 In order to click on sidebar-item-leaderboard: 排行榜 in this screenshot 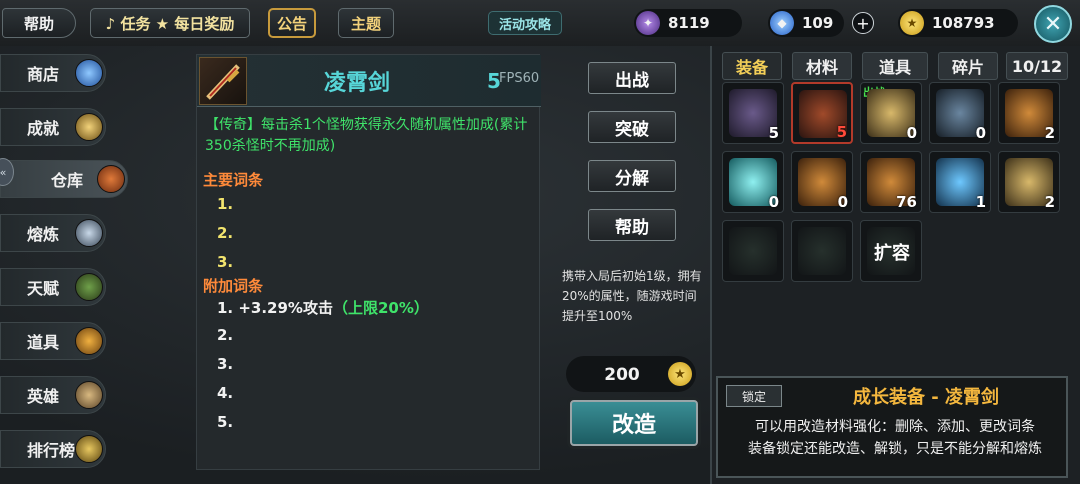, I will do `click(53, 449)`.